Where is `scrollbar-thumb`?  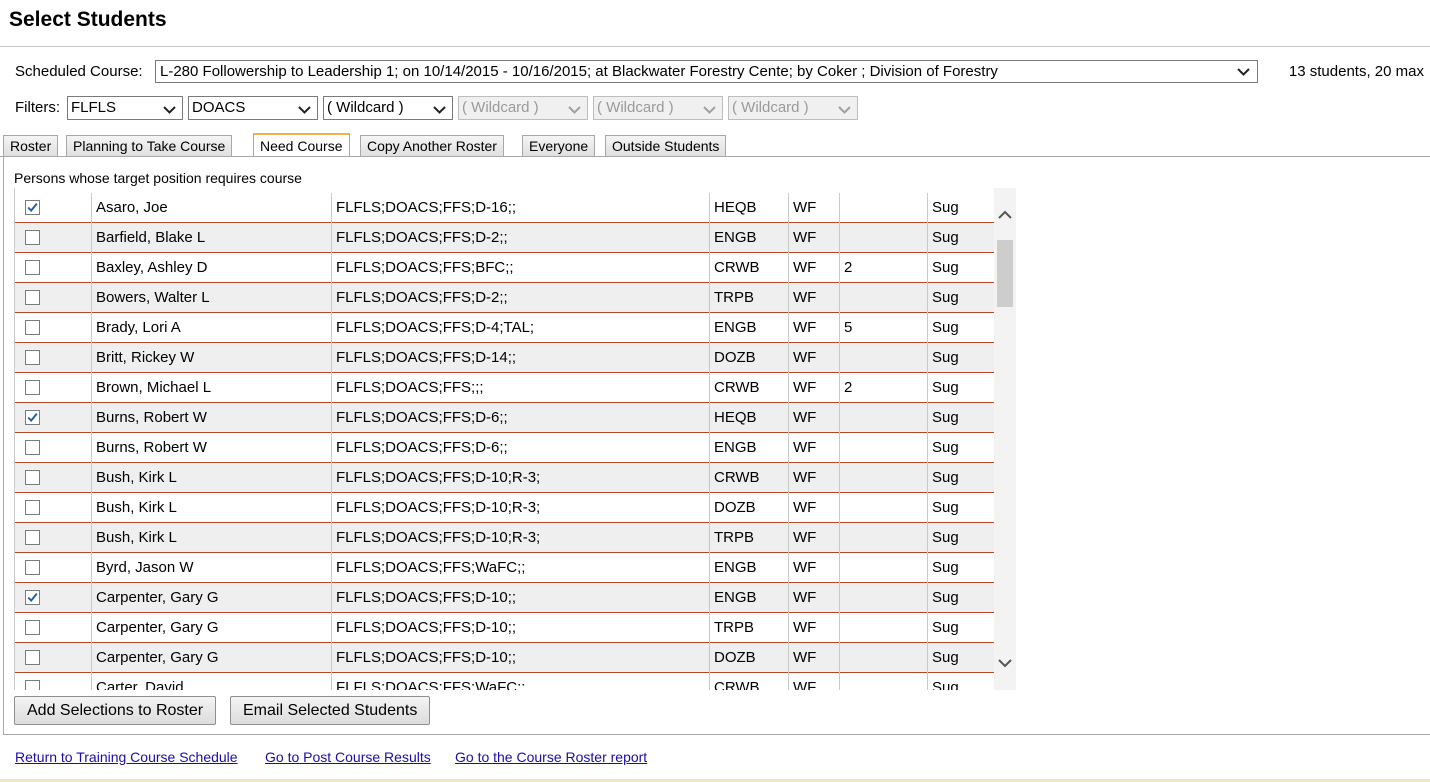 scrollbar-thumb is located at coordinates (1005, 273).